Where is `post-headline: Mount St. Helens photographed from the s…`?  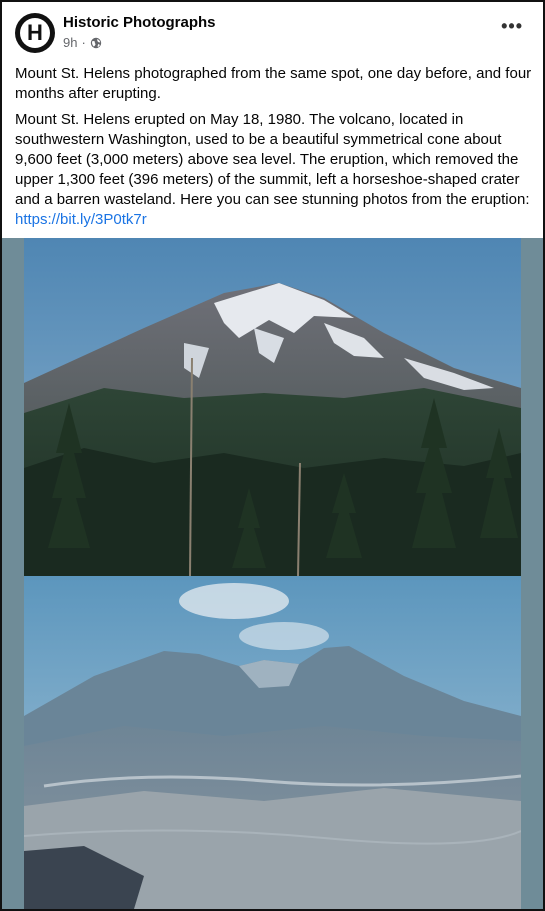
post-headline: Mount St. Helens photographed from the s… is located at coordinates (273, 83).